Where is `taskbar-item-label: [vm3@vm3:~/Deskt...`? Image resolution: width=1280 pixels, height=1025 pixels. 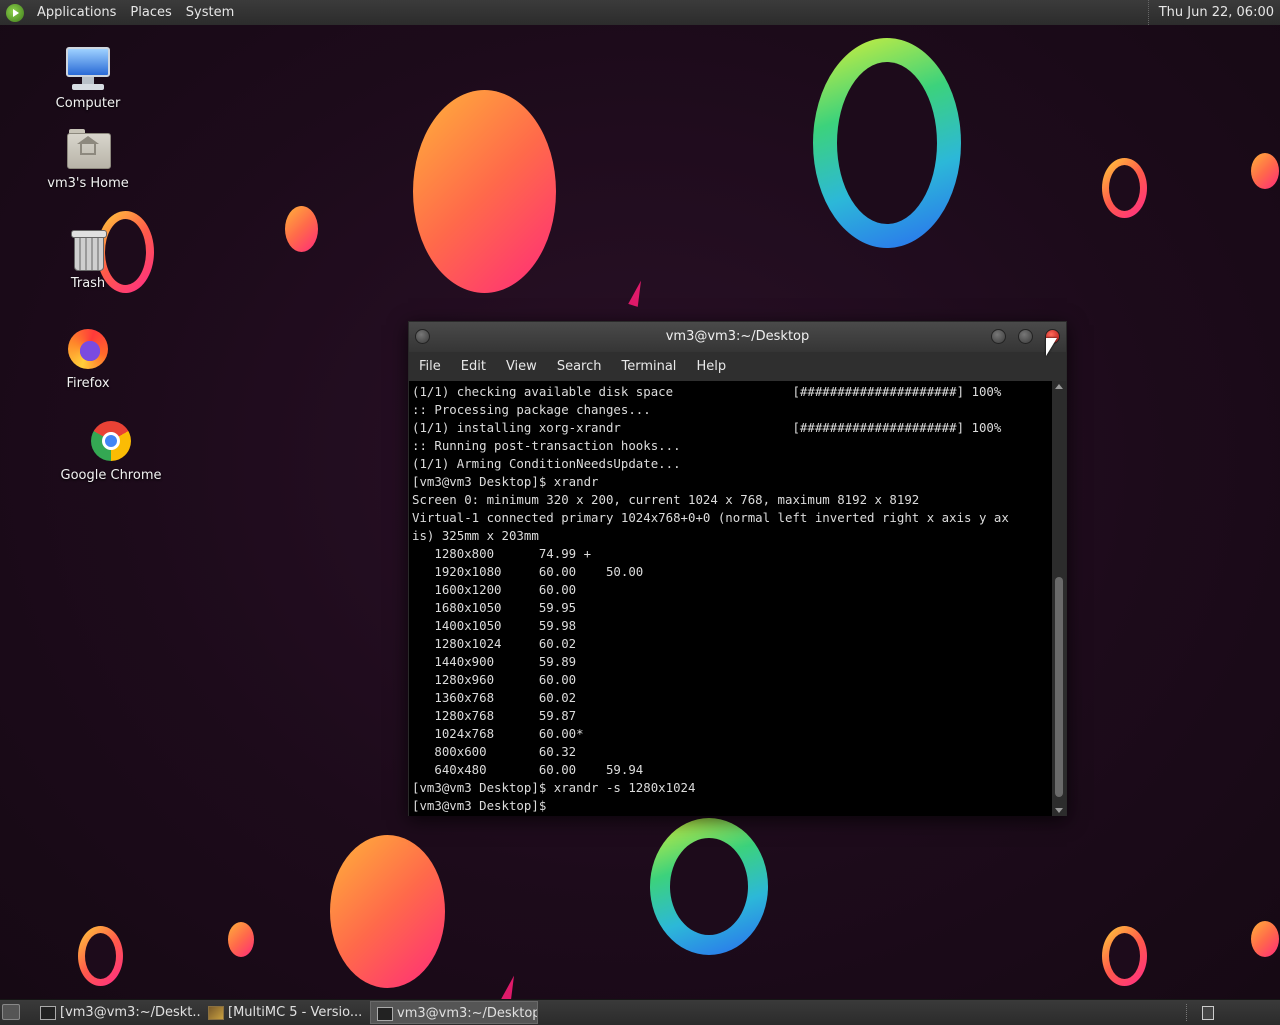
taskbar-item-label: [vm3@vm3:~/Deskt... is located at coordinates (131, 1012).